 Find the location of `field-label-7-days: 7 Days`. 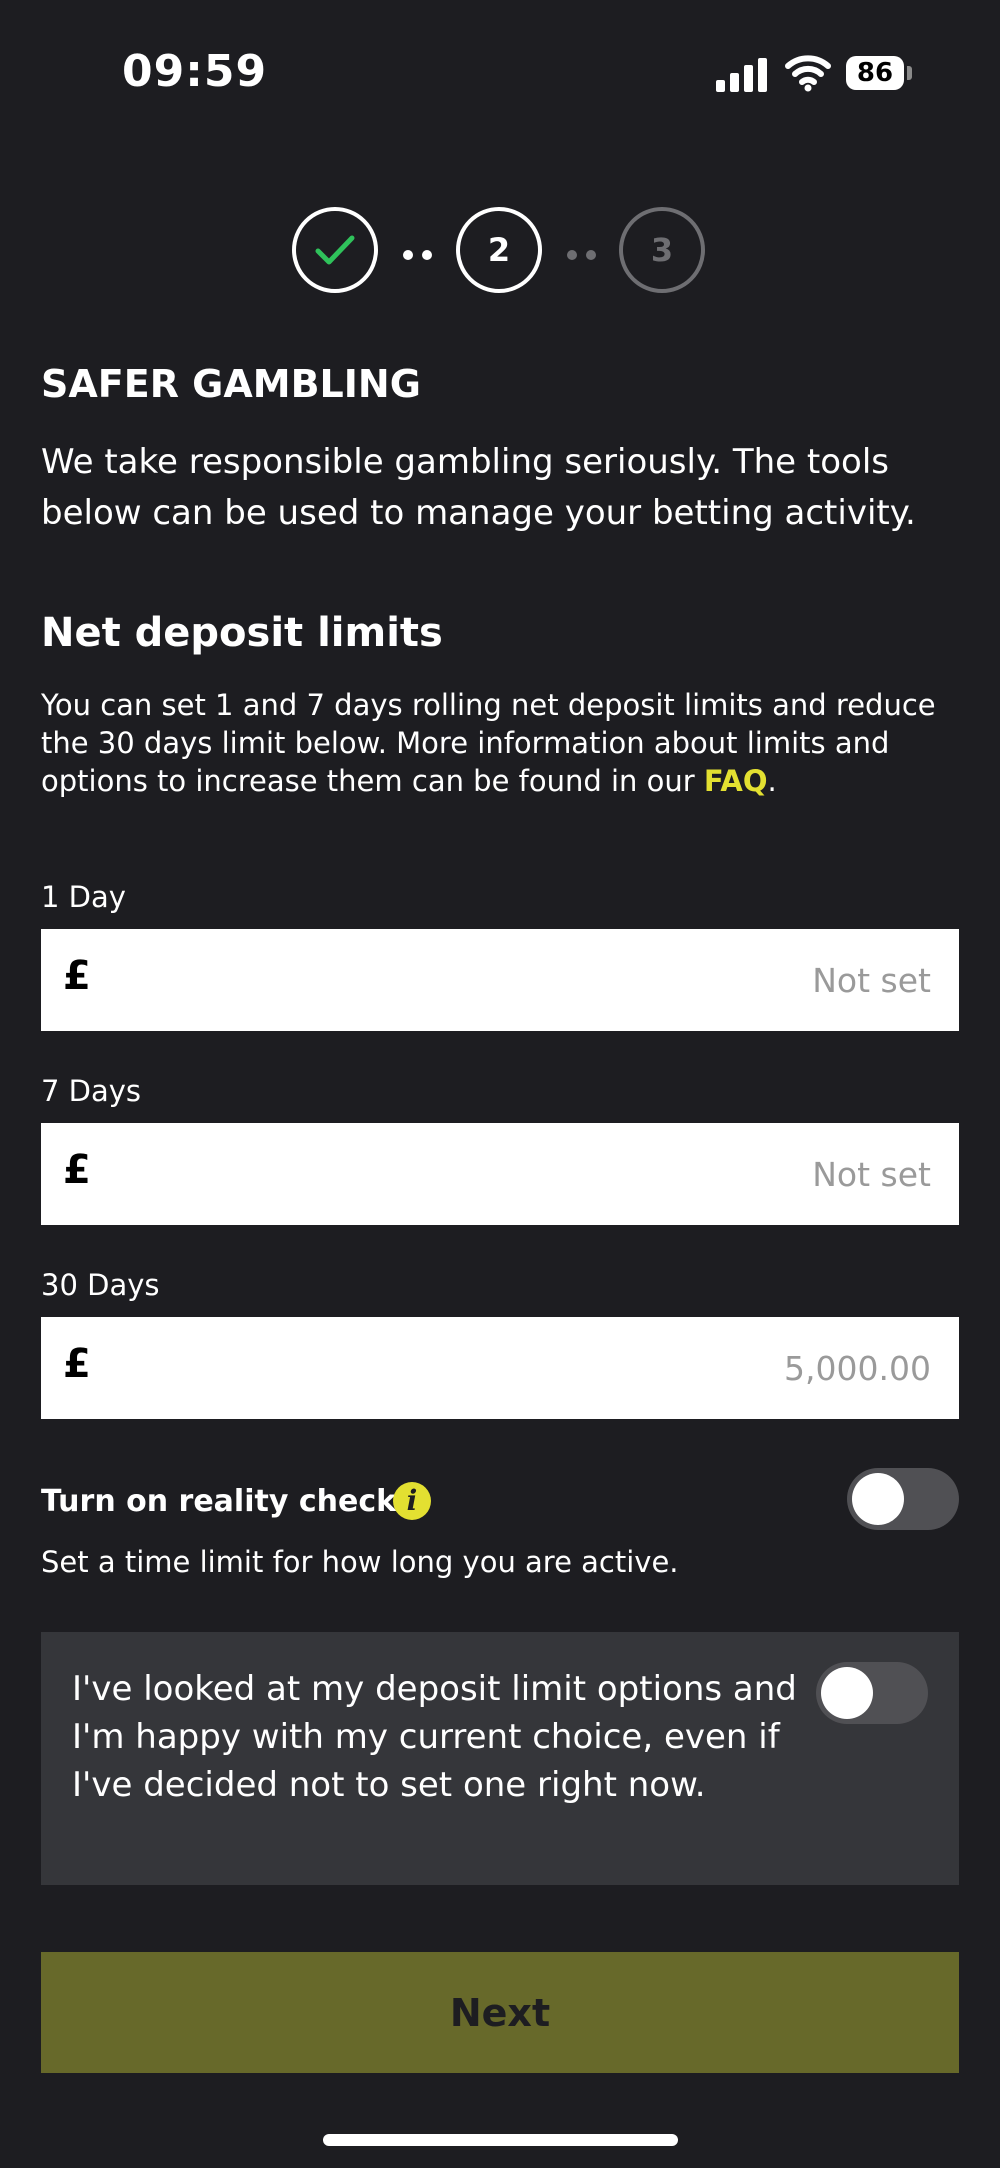

field-label-7-days: 7 Days is located at coordinates (91, 1091).